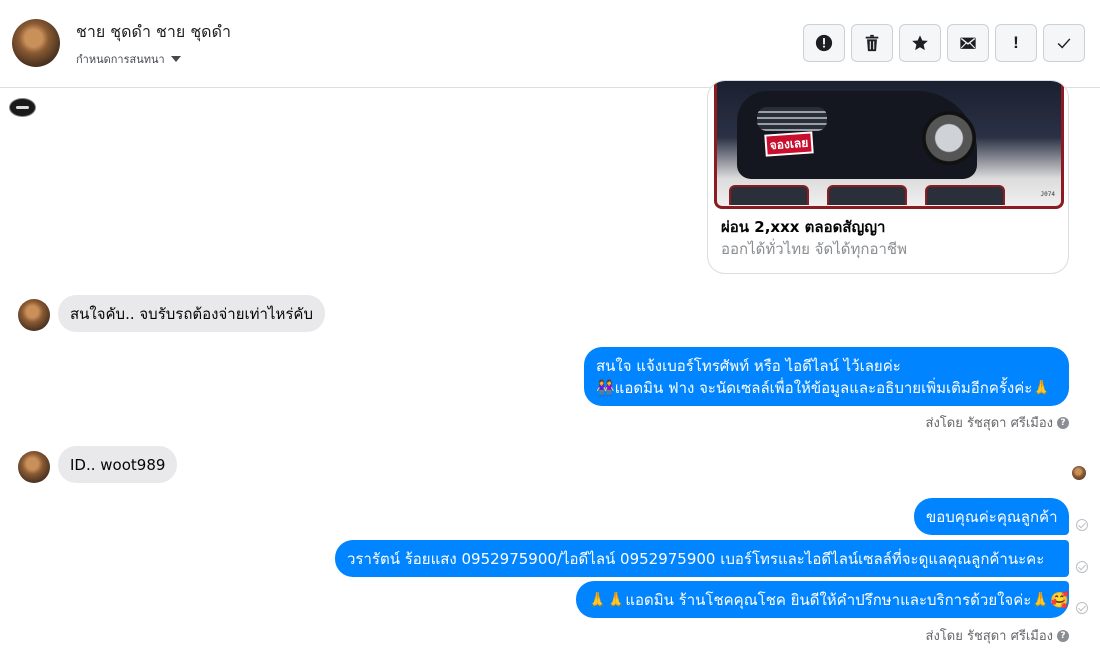 The height and width of the screenshot is (666, 1100). Describe the element at coordinates (175, 59) in the screenshot. I see `caret-down-icon` at that location.